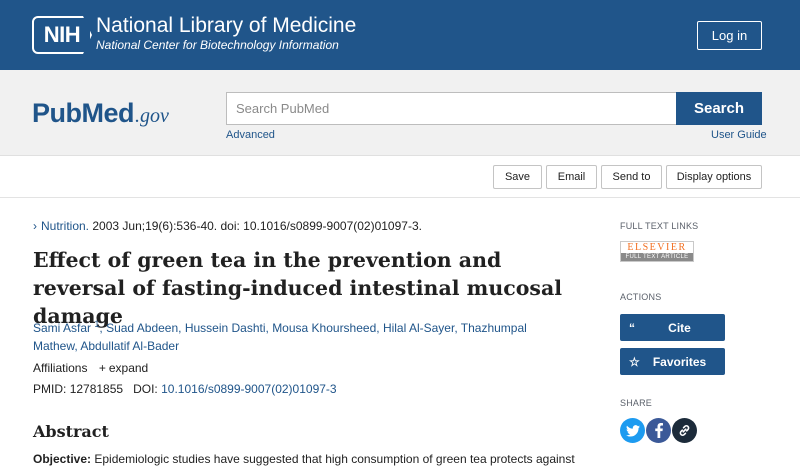 The height and width of the screenshot is (467, 800). I want to click on elsevier-full-text-label: FULL TEXT ARTICLE, so click(657, 257).